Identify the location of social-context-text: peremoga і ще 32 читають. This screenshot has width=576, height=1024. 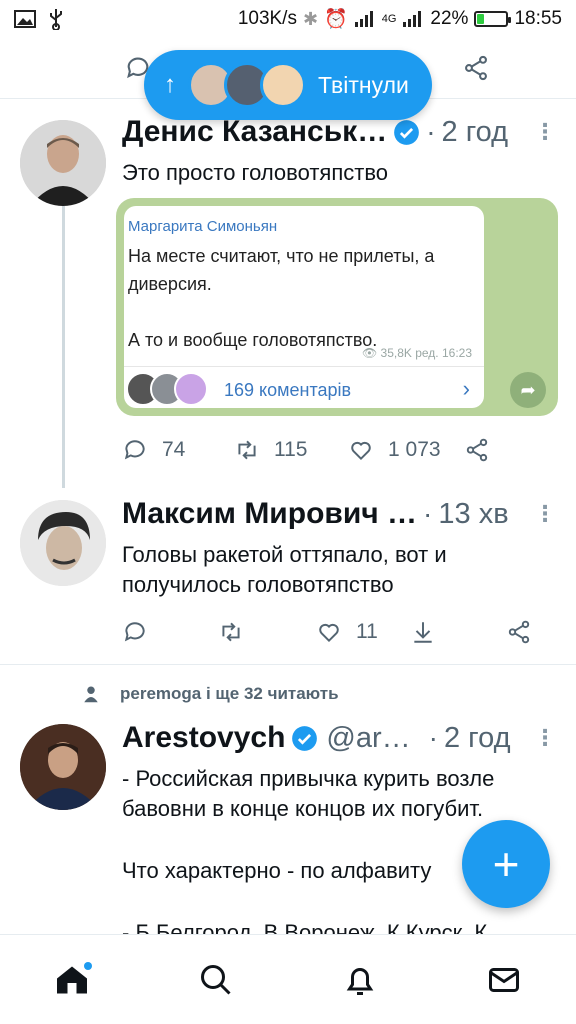
(229, 693).